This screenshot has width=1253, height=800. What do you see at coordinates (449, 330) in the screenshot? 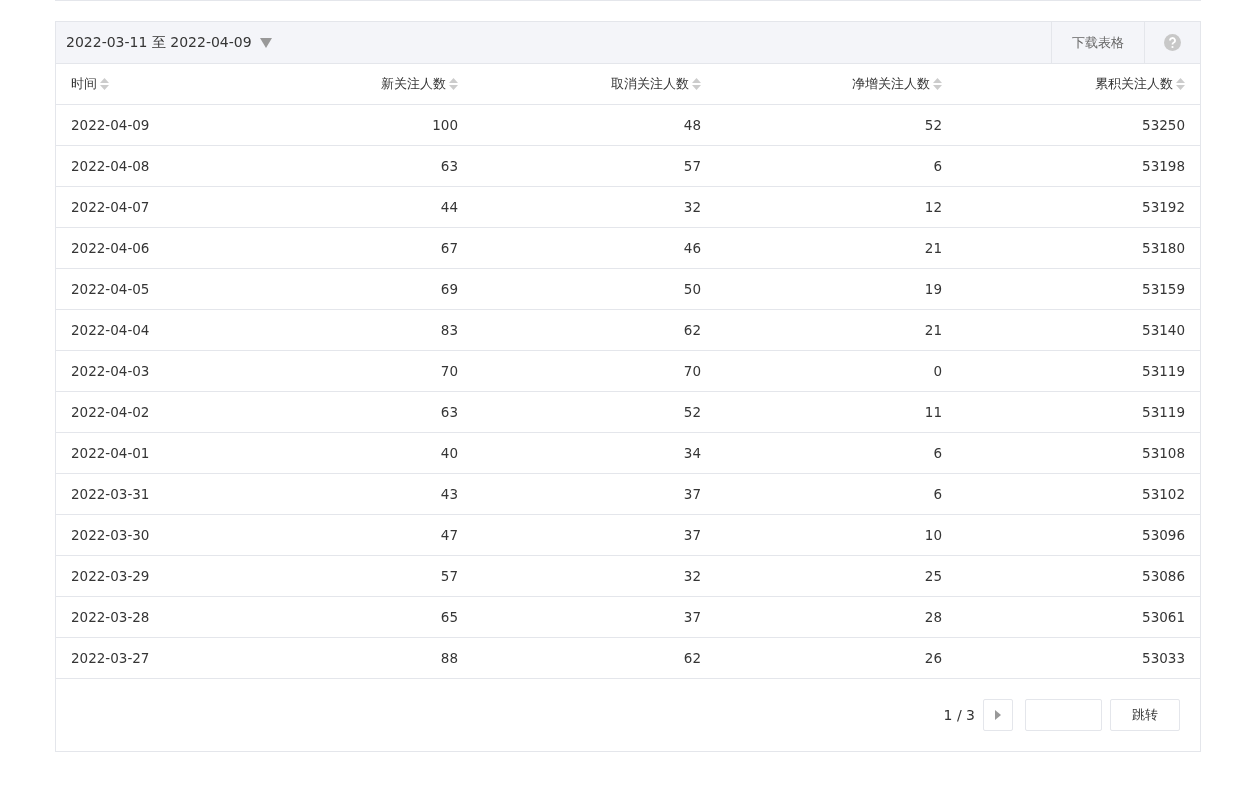
I see `table-cell: 83` at bounding box center [449, 330].